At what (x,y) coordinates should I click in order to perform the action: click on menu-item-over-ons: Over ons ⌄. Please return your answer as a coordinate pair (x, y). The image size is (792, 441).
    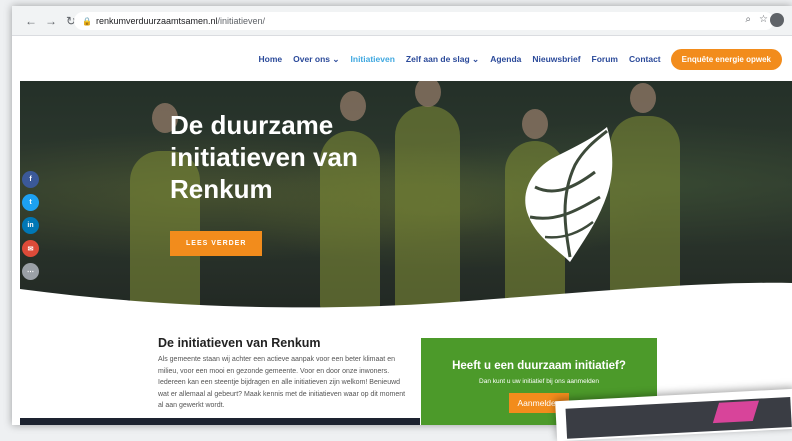
    Looking at the image, I should click on (316, 59).